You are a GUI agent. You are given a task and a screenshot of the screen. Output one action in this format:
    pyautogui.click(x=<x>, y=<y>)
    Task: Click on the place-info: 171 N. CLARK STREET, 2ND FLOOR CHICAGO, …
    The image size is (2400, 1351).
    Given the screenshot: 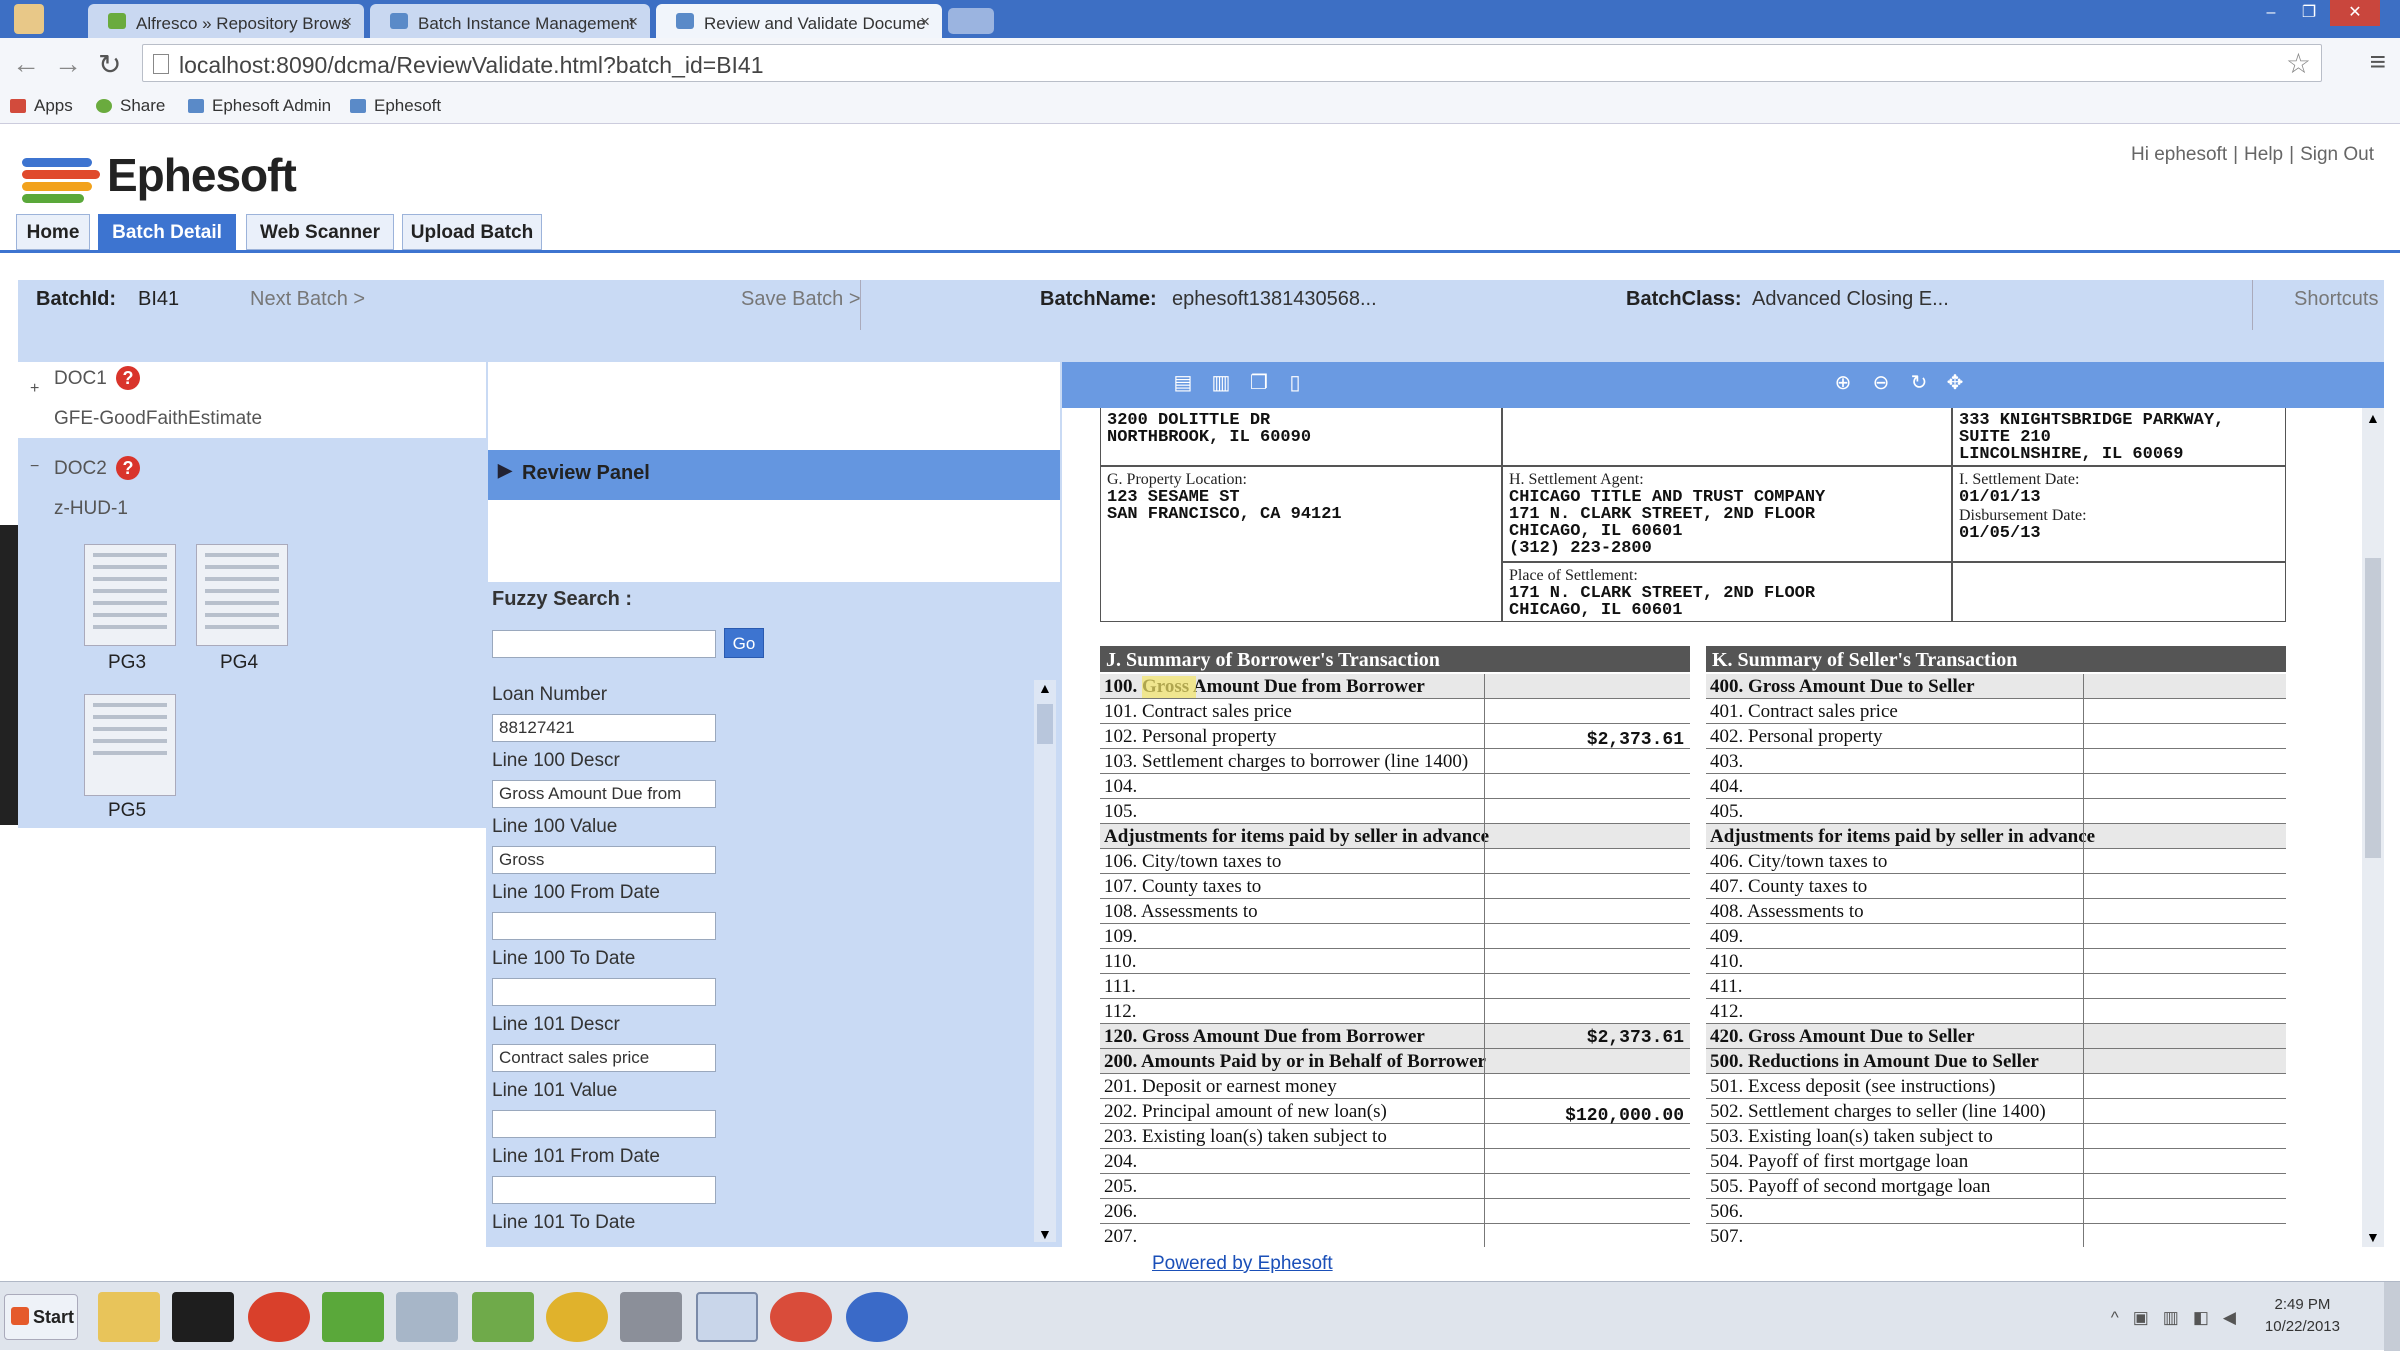 What is the action you would take?
    pyautogui.click(x=1662, y=602)
    